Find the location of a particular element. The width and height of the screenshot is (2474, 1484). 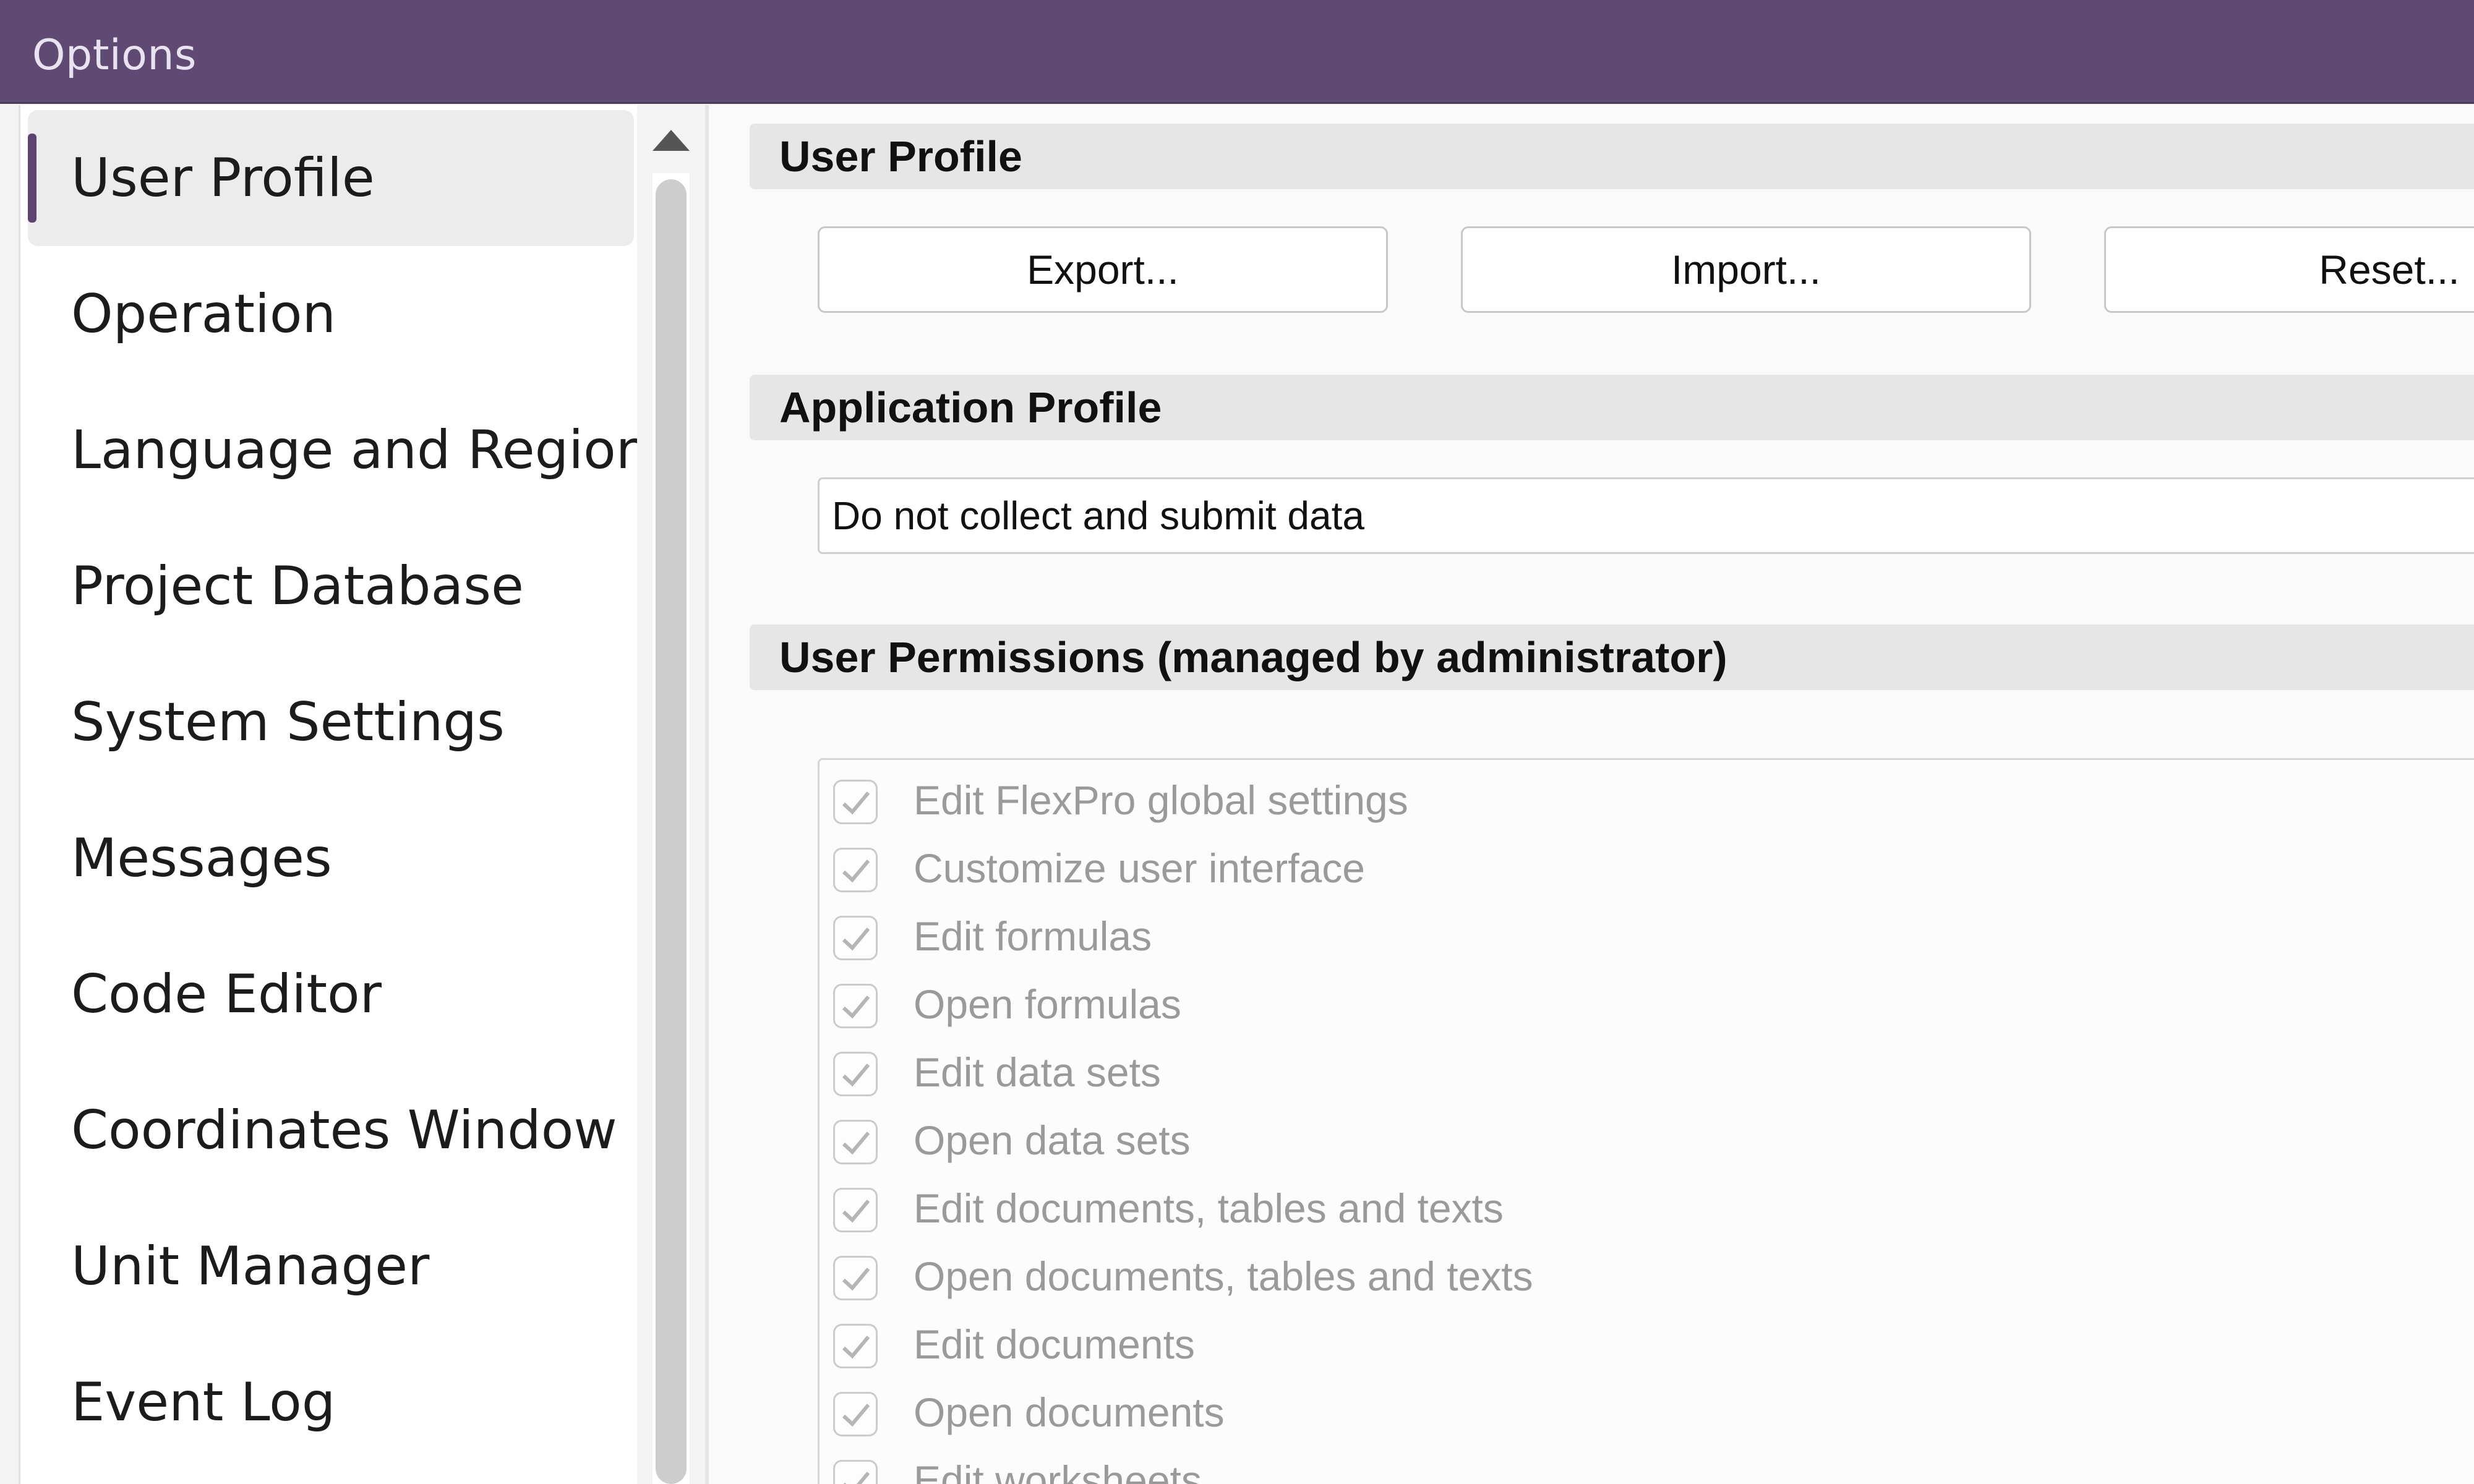

sidebar-item-label: Messages is located at coordinates (202, 858).